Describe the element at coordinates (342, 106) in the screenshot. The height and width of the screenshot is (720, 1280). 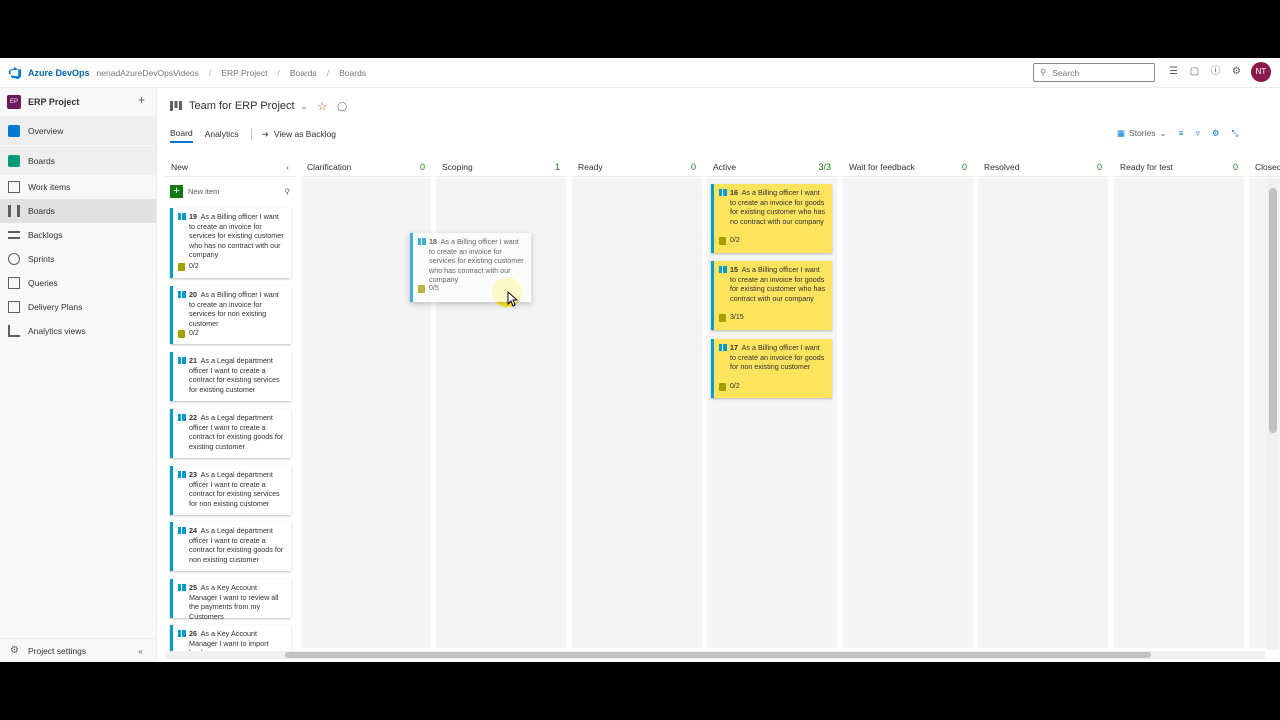
I see `team-members-icon: ◯` at that location.